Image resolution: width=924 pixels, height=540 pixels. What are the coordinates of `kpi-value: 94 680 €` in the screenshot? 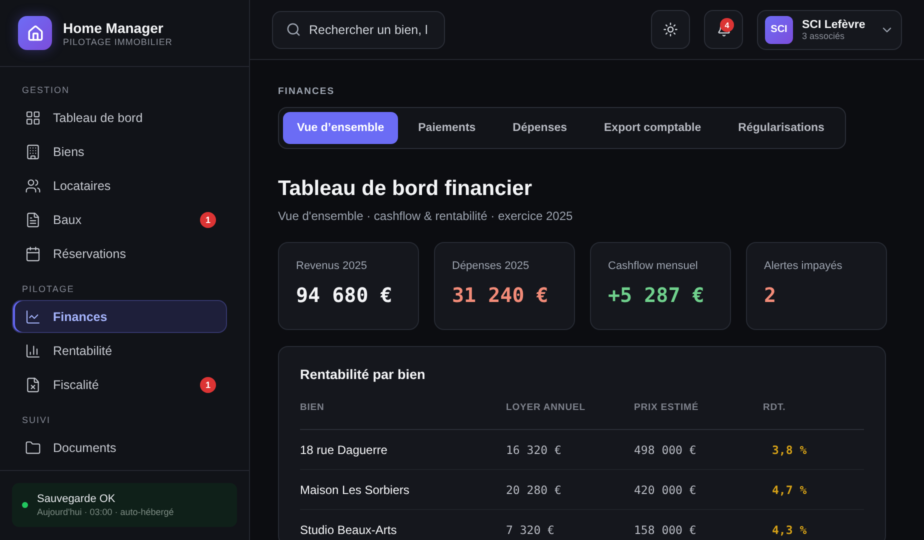 It's located at (345, 295).